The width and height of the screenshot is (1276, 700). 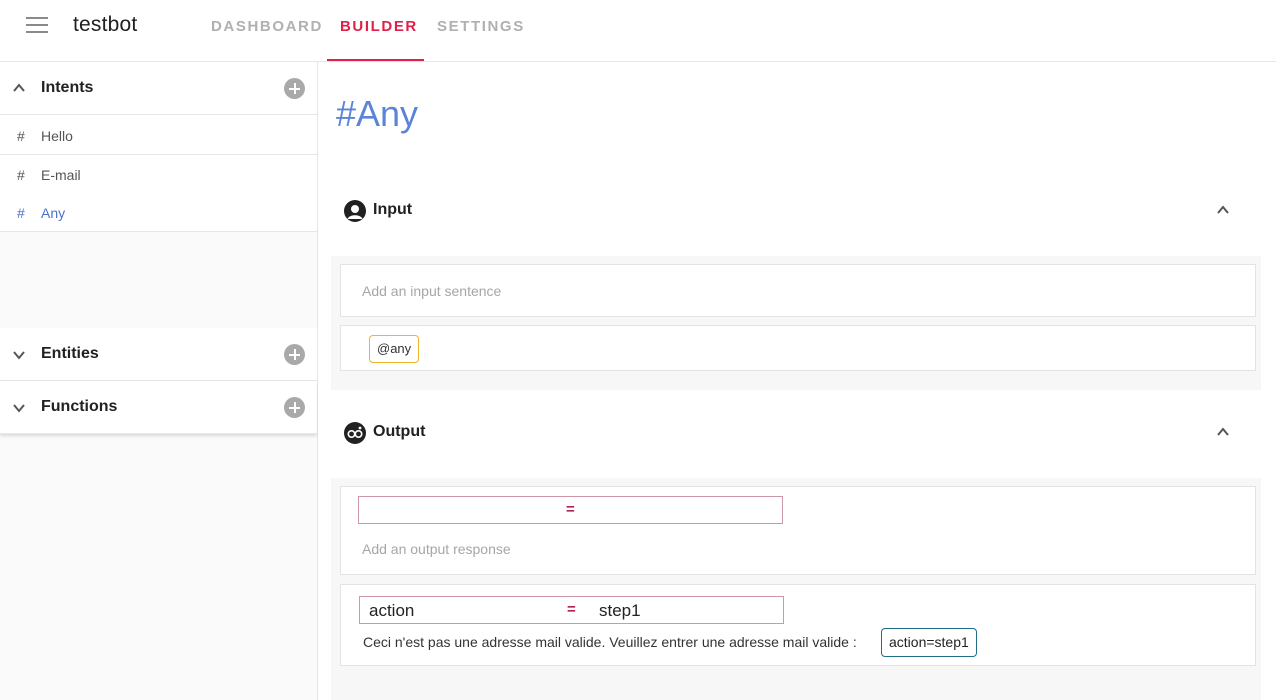 I want to click on key-value-input: action = step1, so click(x=571, y=610).